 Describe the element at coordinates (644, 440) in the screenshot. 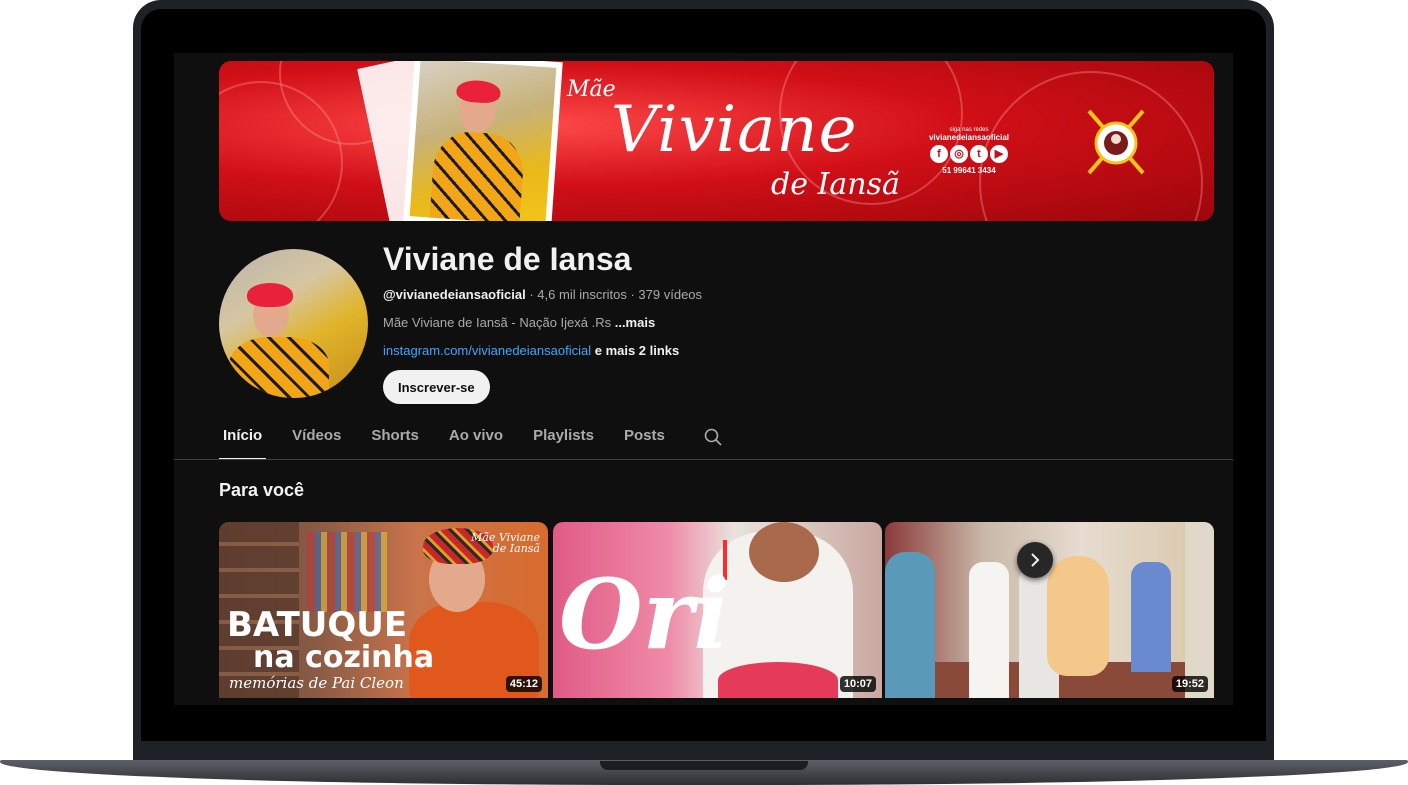

I see `tab-posts: Posts` at that location.